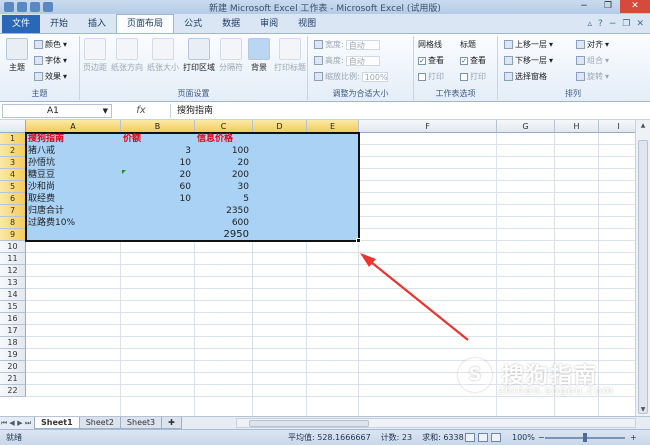 The width and height of the screenshot is (650, 445). I want to click on tab-home: 开始, so click(59, 24).